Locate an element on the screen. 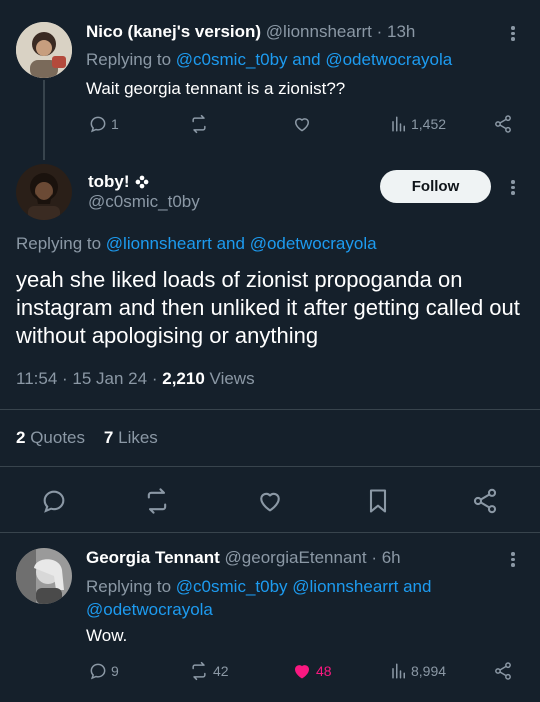  timestamp: 6h is located at coordinates (391, 557).